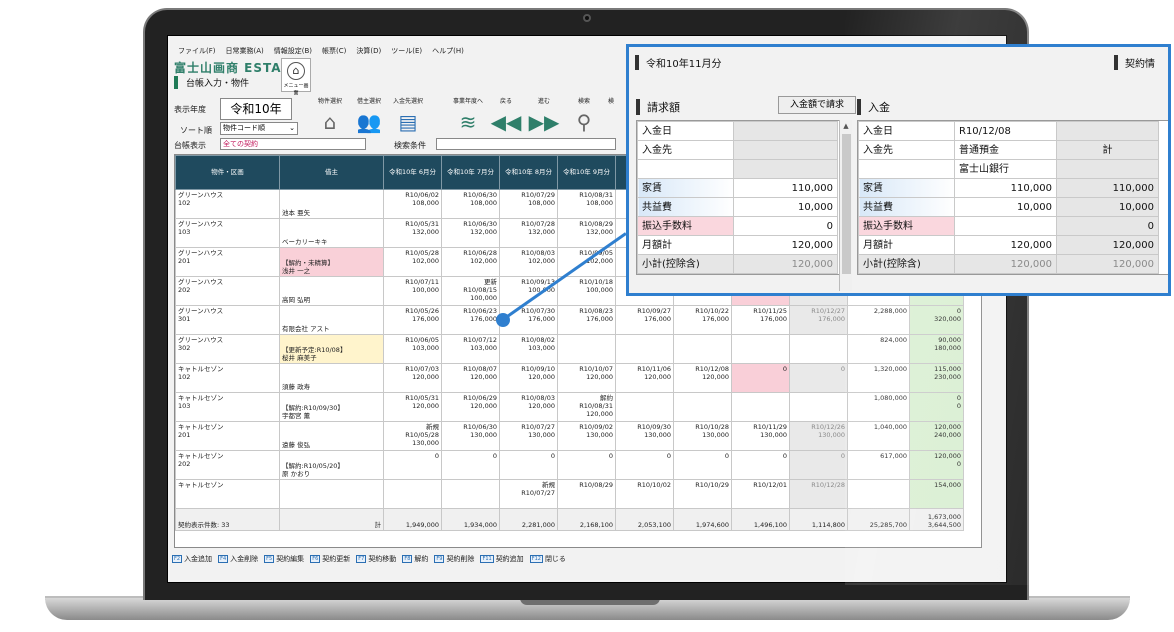 The width and height of the screenshot is (1174, 632). Describe the element at coordinates (331, 233) in the screenshot. I see `owner-cell: ベーカリーキキ` at that location.